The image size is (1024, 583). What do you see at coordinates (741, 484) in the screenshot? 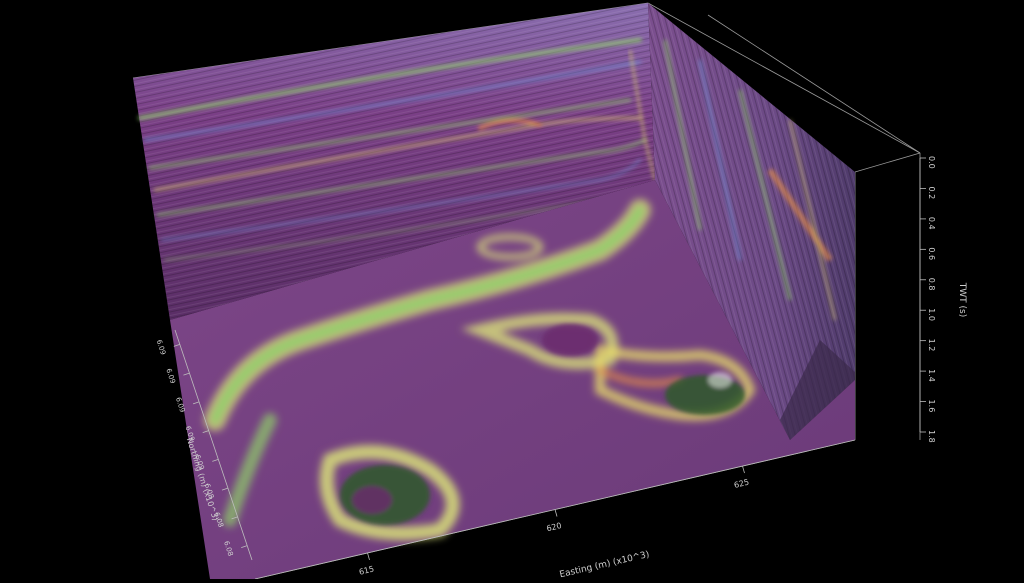
I see `easting-tick-label: 625` at bounding box center [741, 484].